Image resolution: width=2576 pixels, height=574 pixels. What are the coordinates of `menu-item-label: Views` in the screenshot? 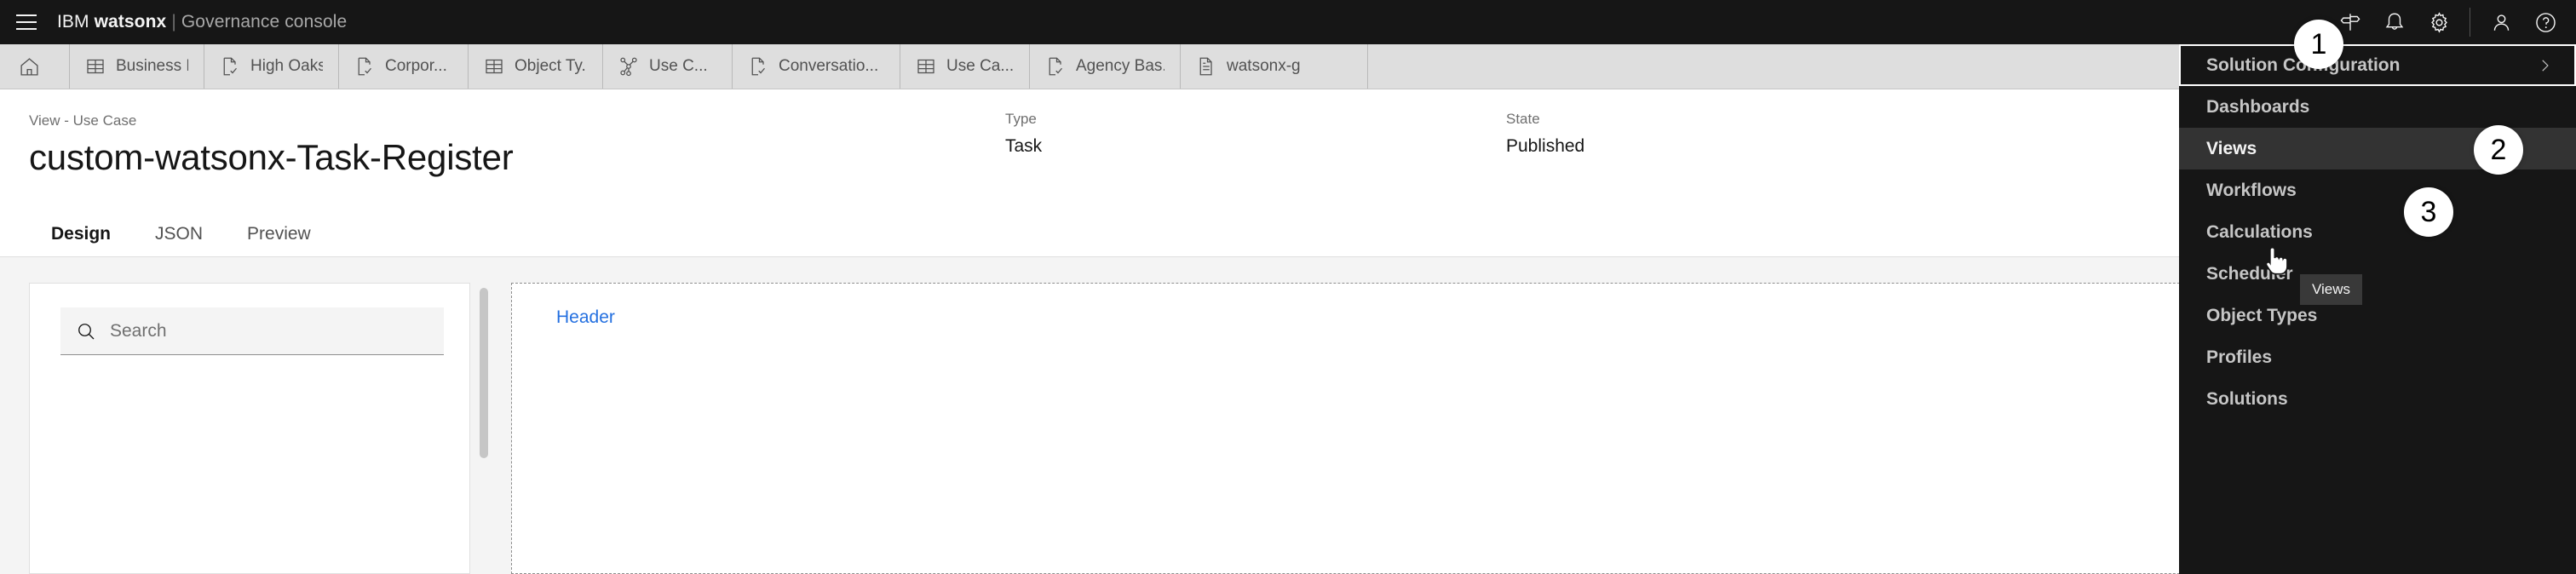 It's located at (2232, 148).